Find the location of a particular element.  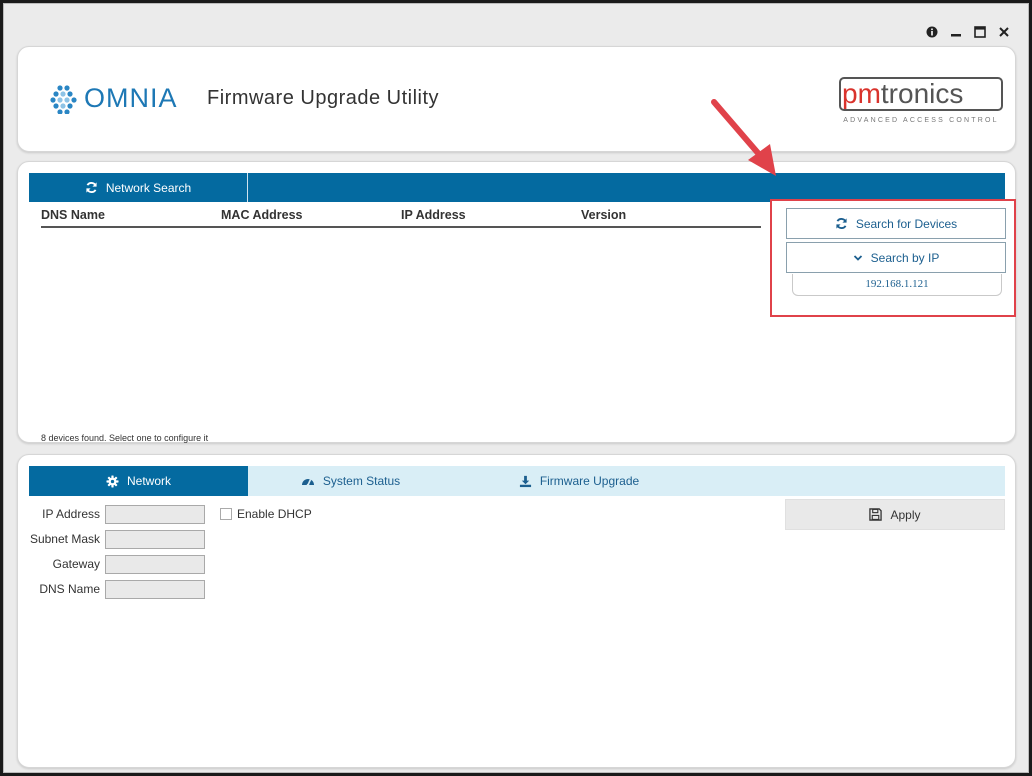

info-icon is located at coordinates (932, 32).